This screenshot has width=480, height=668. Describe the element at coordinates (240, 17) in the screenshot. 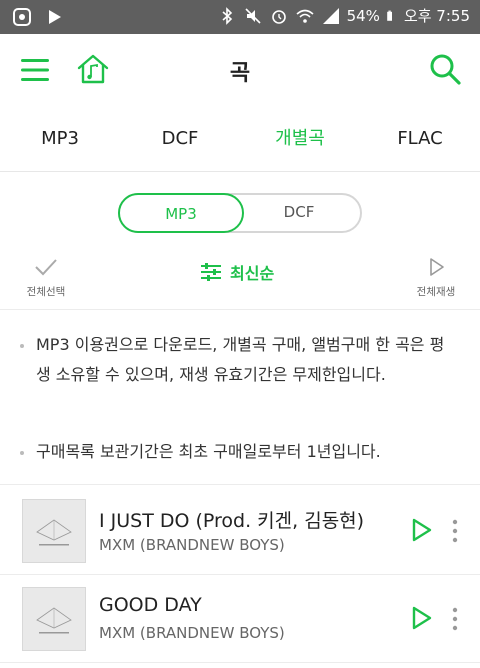

I see `status-bar: 54% 오후 7:55` at that location.